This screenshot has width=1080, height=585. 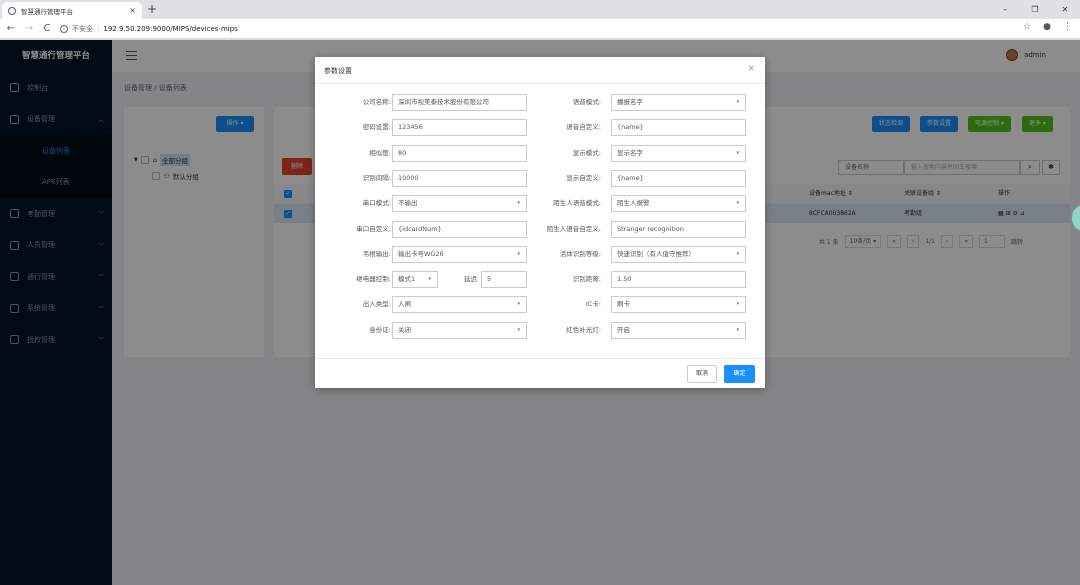 What do you see at coordinates (586, 102) in the screenshot?
I see `field-label: 语音模式:` at bounding box center [586, 102].